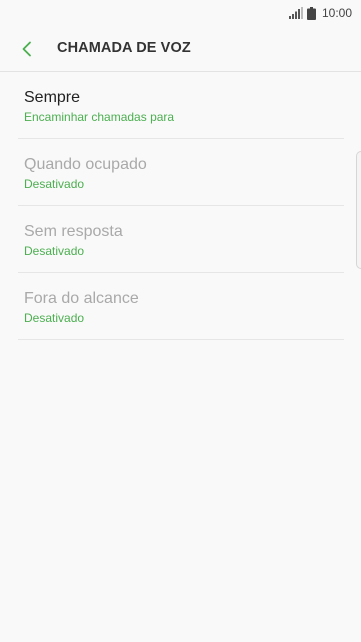 This screenshot has height=642, width=361. Describe the element at coordinates (181, 105) in the screenshot. I see `list-item-sempre: Sempre Encaminhar chamadas para` at that location.